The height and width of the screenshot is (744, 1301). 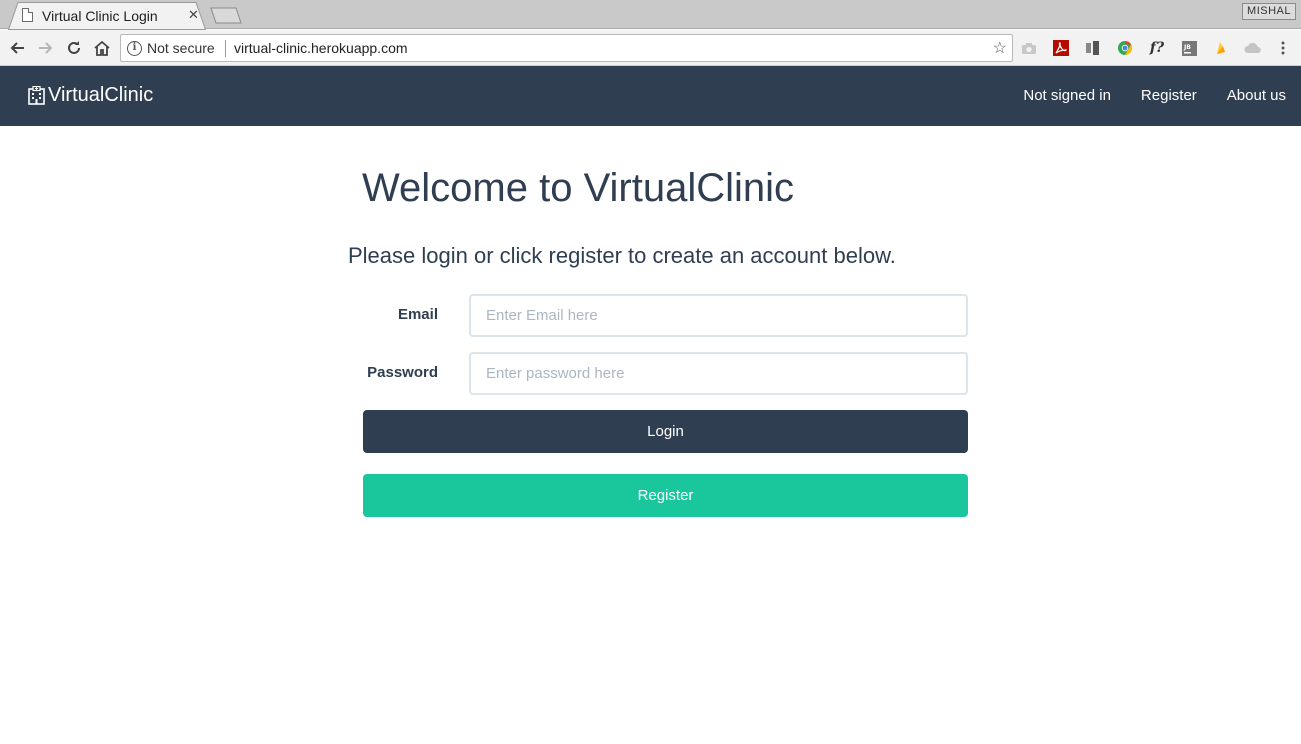 I want to click on pdf-extension, so click(x=1061, y=48).